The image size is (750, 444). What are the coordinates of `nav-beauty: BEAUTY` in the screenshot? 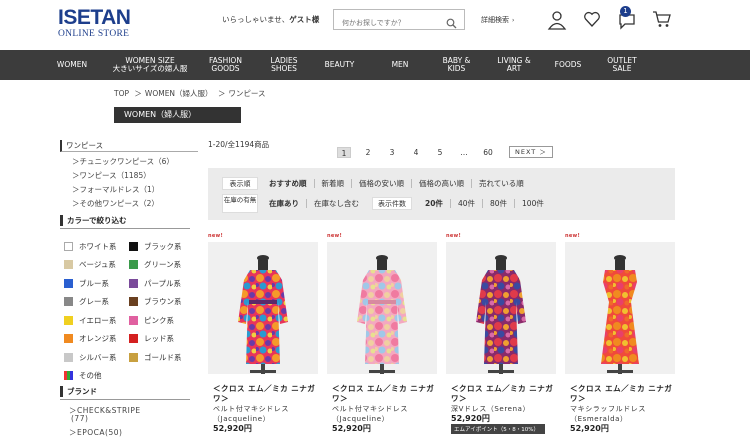 It's located at (339, 65).